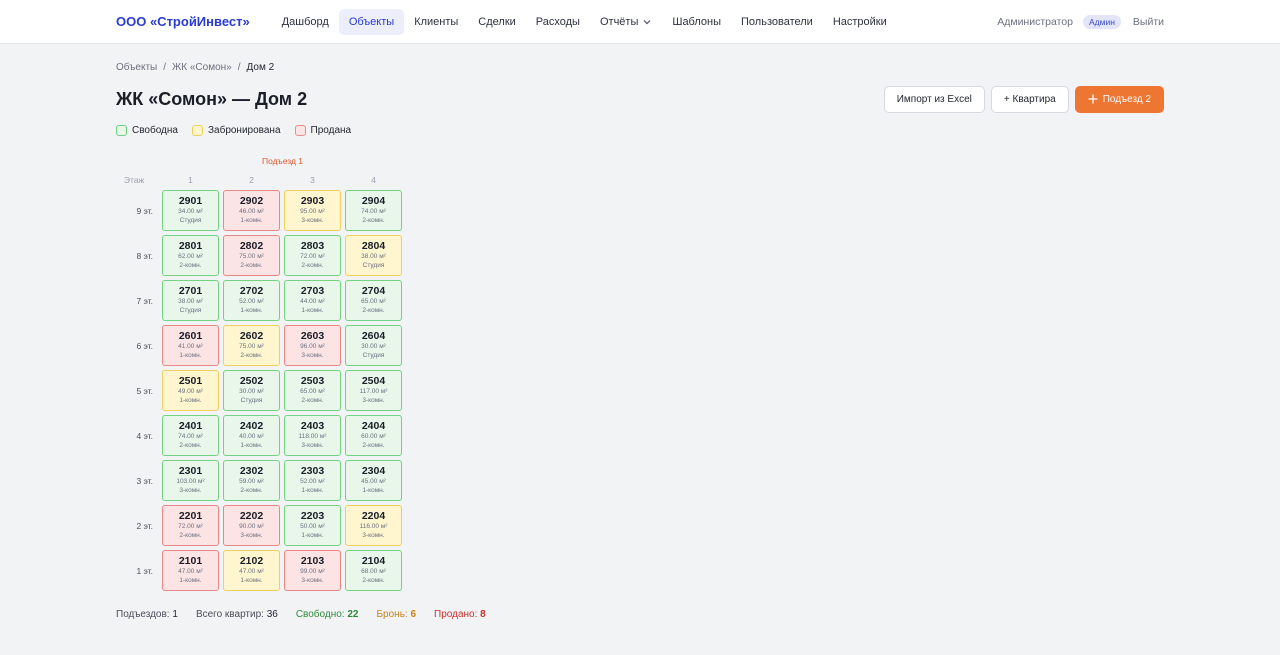 This screenshot has height=655, width=1280. Describe the element at coordinates (497, 22) in the screenshot. I see `nav-item-3: Сделки` at that location.